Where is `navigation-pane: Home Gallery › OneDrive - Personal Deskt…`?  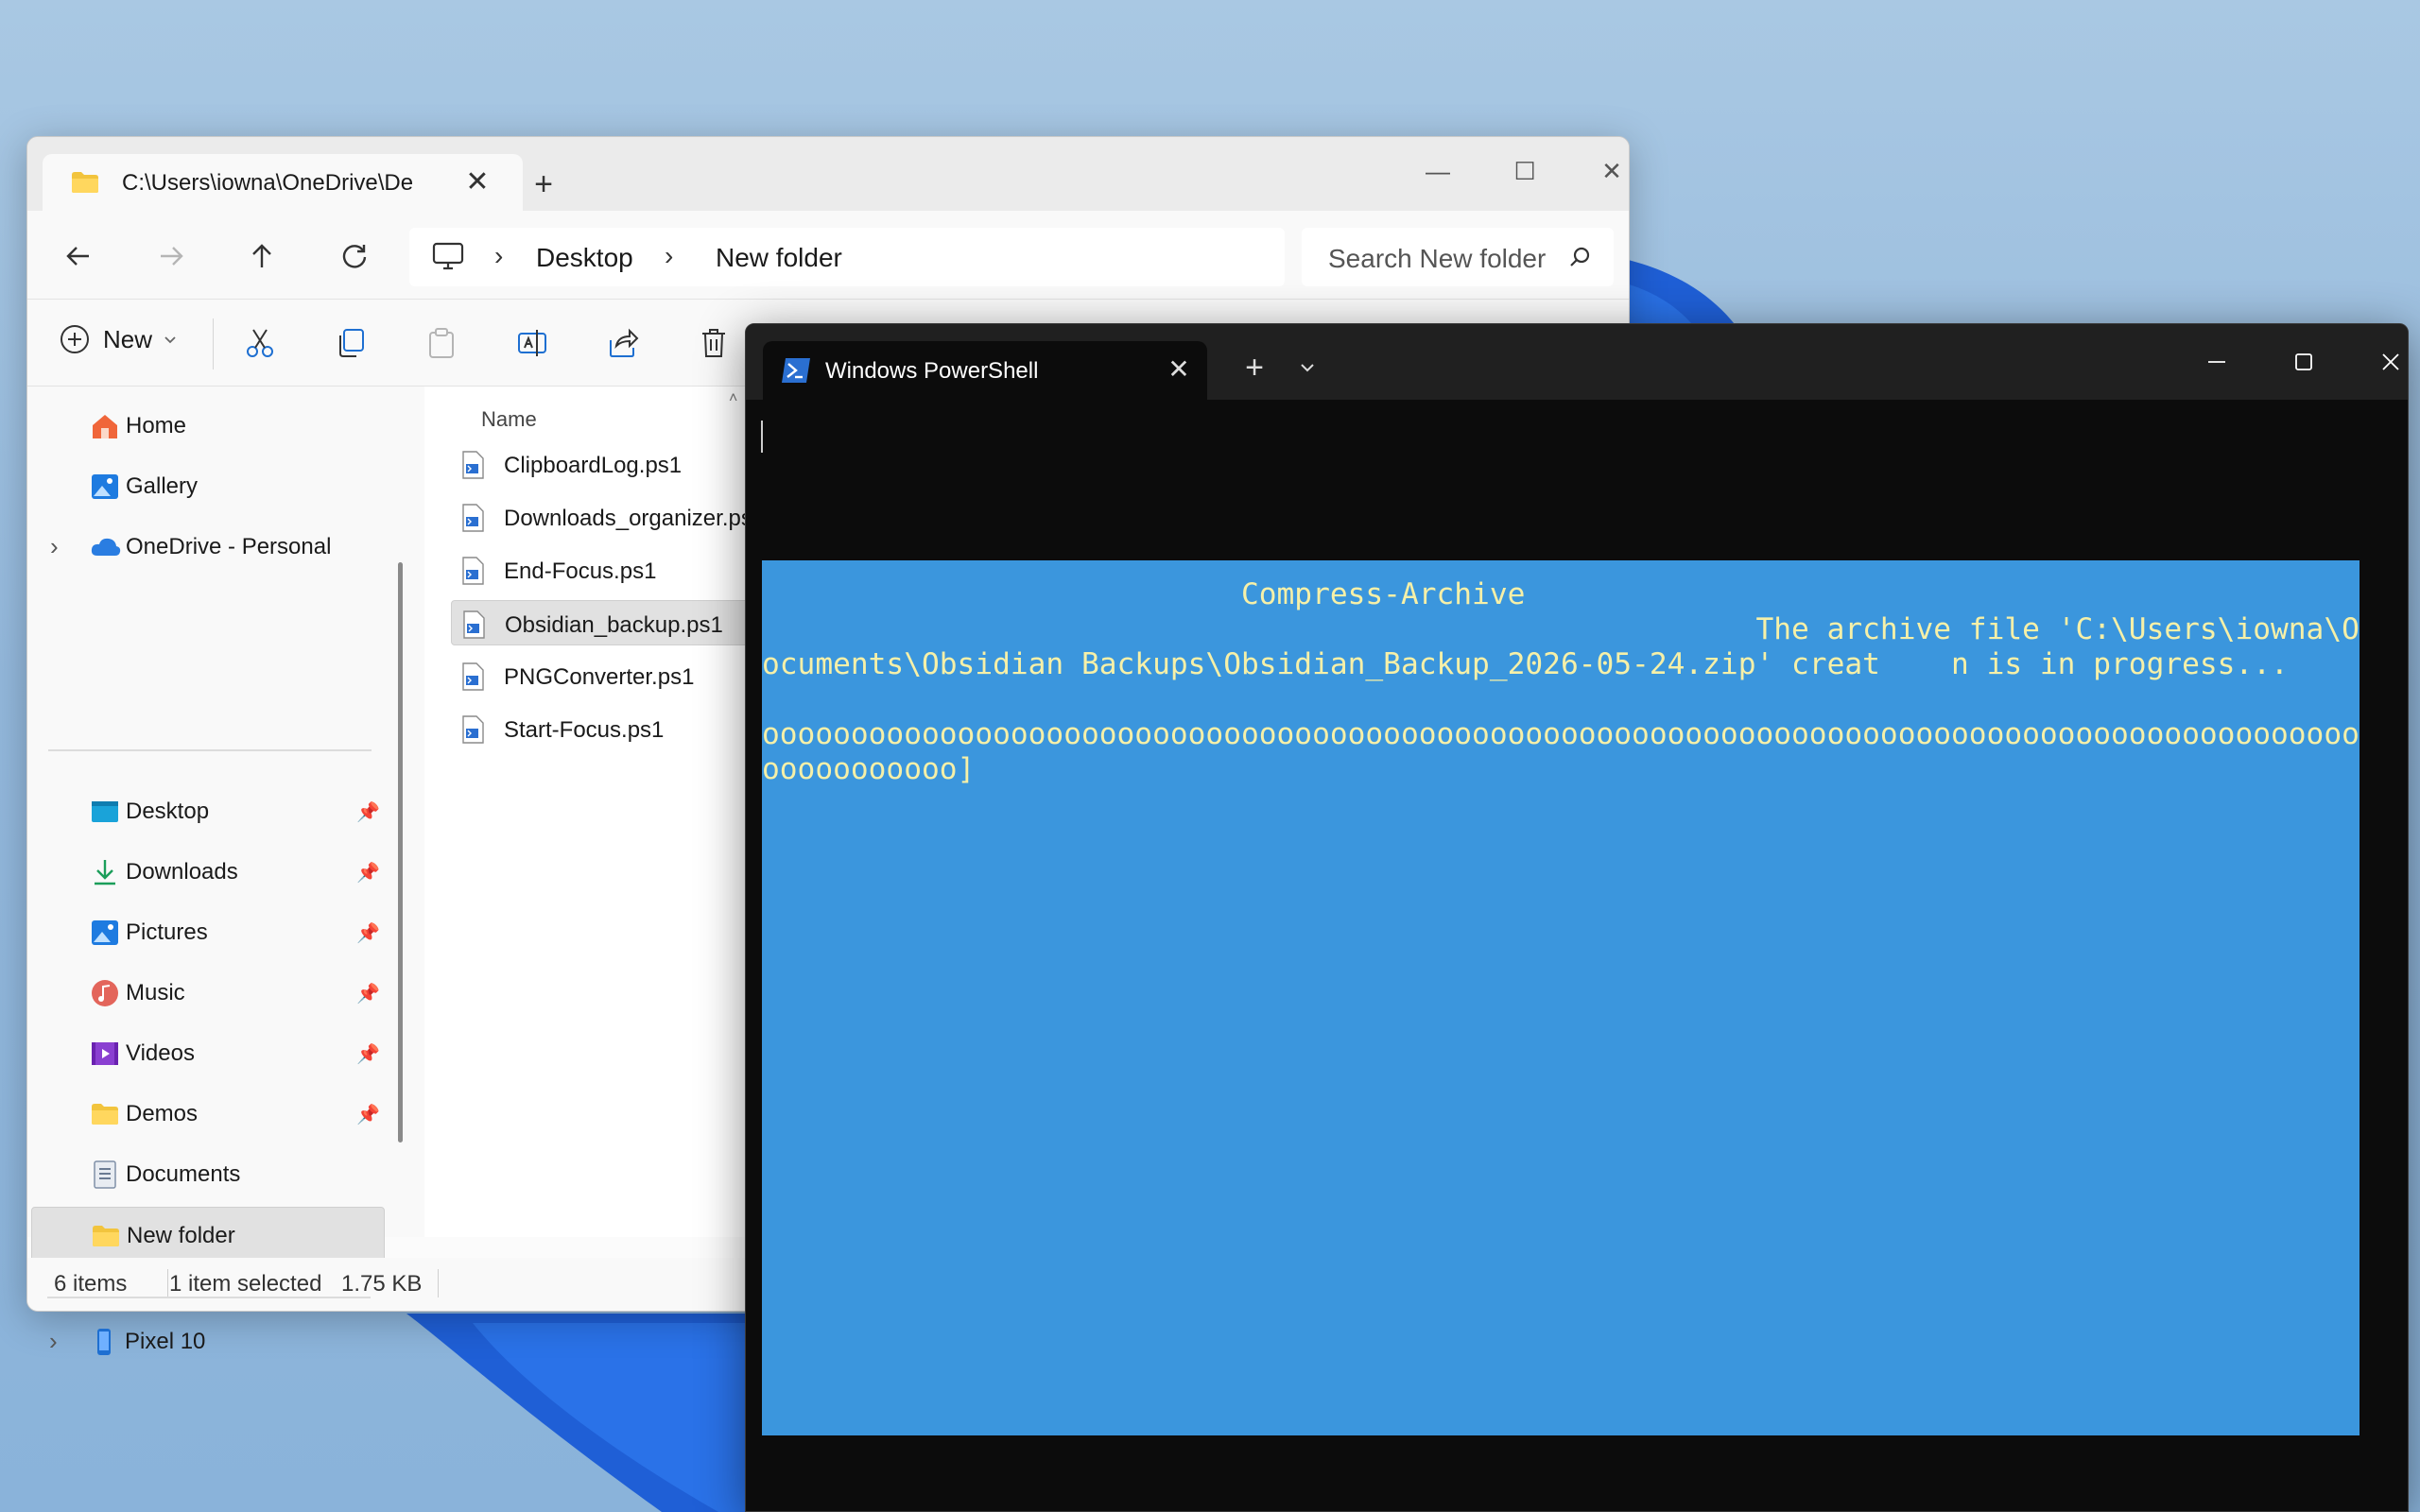 navigation-pane: Home Gallery › OneDrive - Personal Deskt… is located at coordinates (226, 825).